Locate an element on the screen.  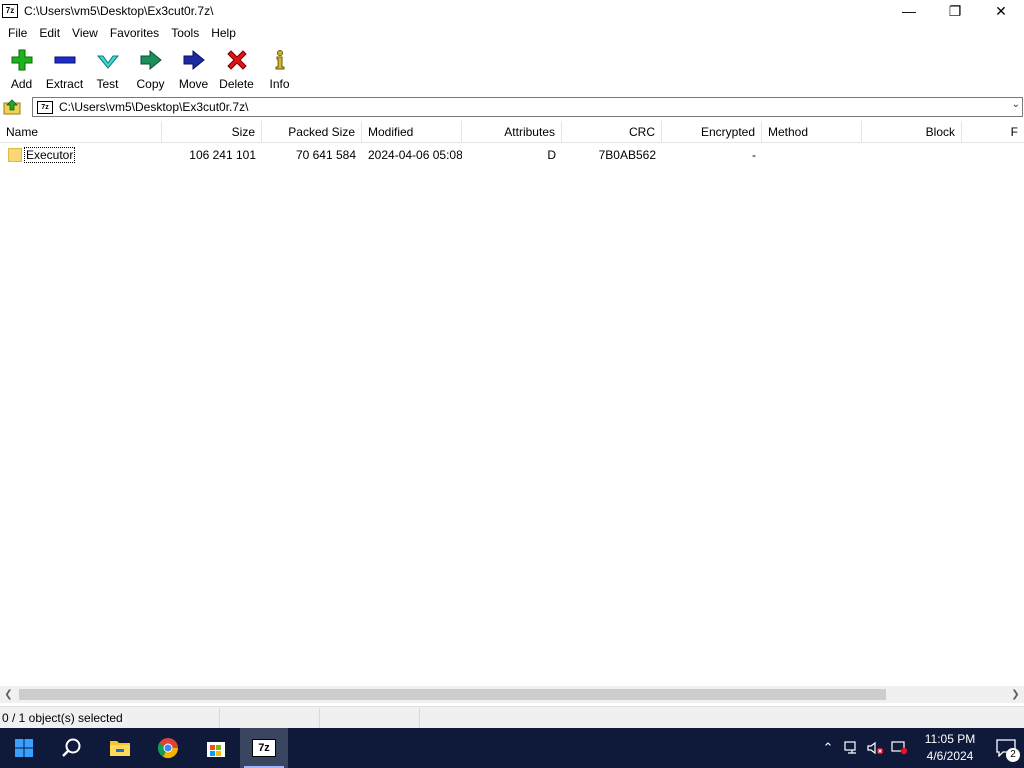
sevenzip-taskbar-button: 7z is located at coordinates (264, 748).